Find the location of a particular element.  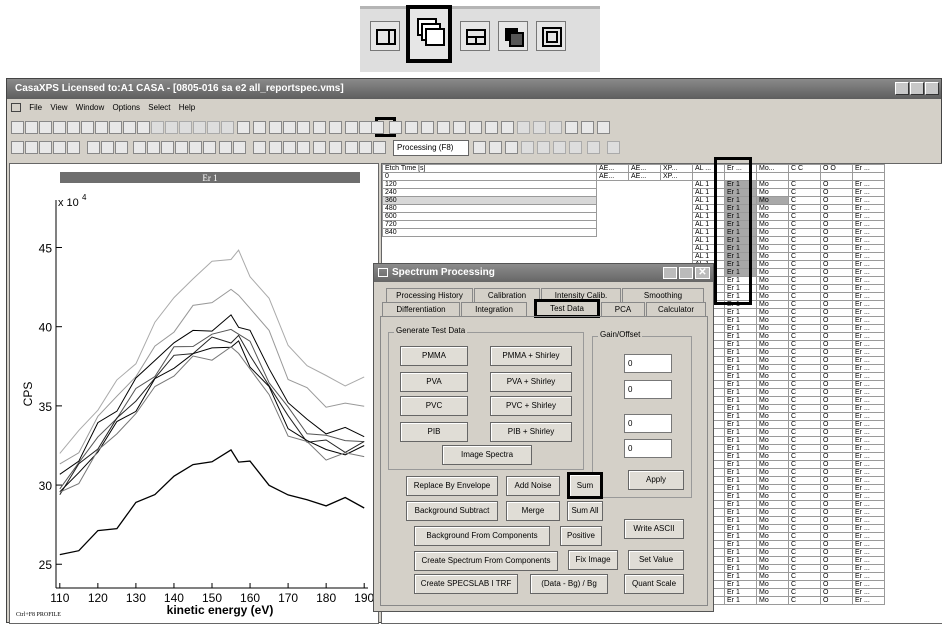

processing-button: Processing (F8) is located at coordinates (431, 148).